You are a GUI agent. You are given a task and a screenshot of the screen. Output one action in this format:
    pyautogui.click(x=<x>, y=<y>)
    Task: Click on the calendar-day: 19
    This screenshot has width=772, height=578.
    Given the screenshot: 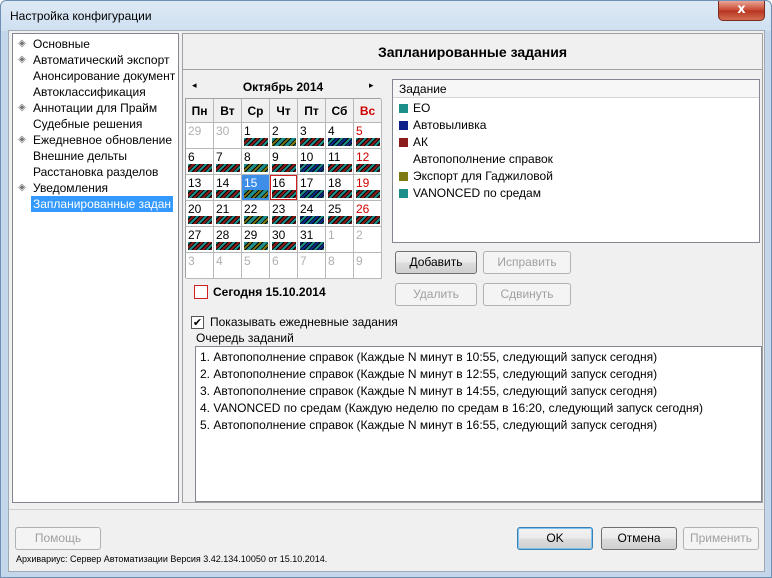 What is the action you would take?
    pyautogui.click(x=368, y=188)
    